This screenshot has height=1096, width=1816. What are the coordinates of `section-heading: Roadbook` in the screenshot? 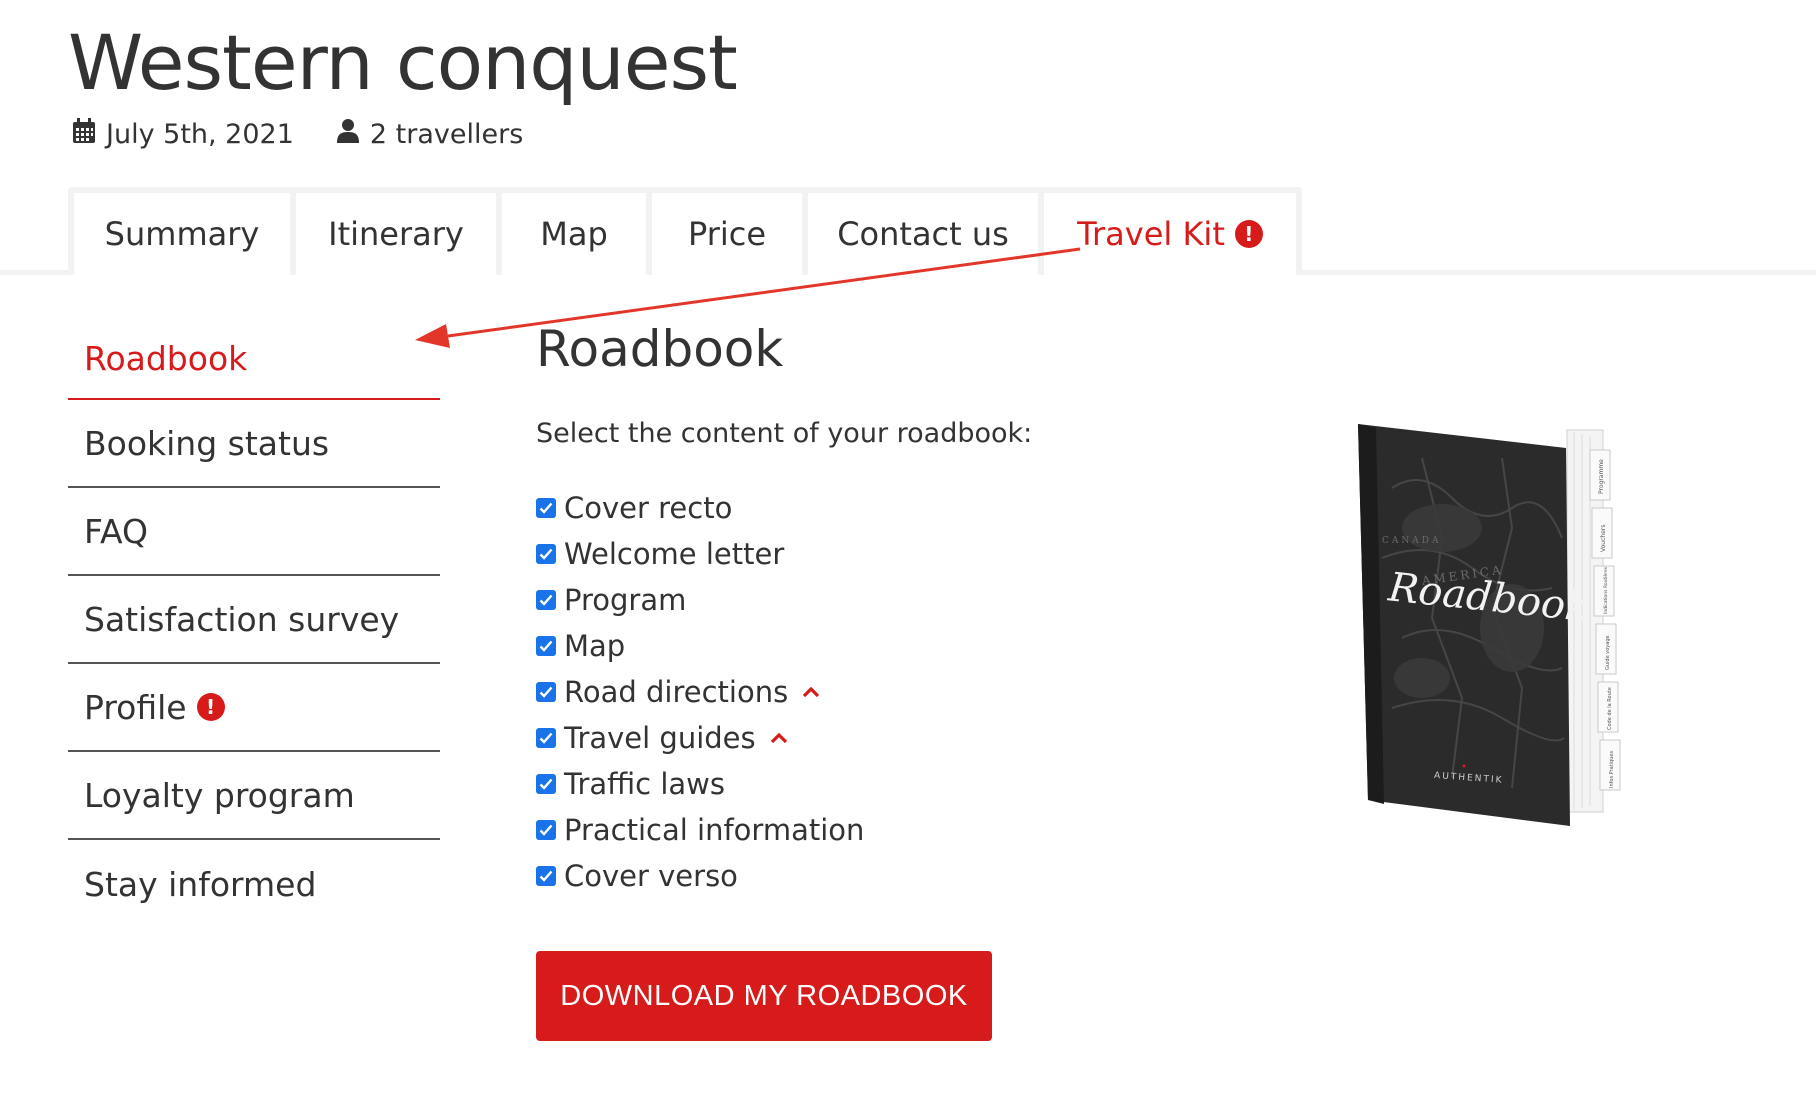 It's located at (660, 349).